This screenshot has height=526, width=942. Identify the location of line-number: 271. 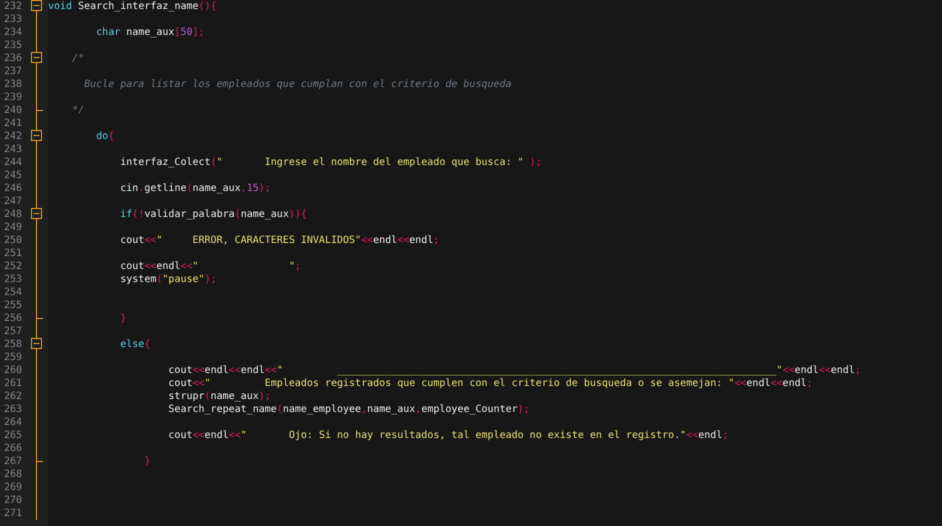
(13, 513).